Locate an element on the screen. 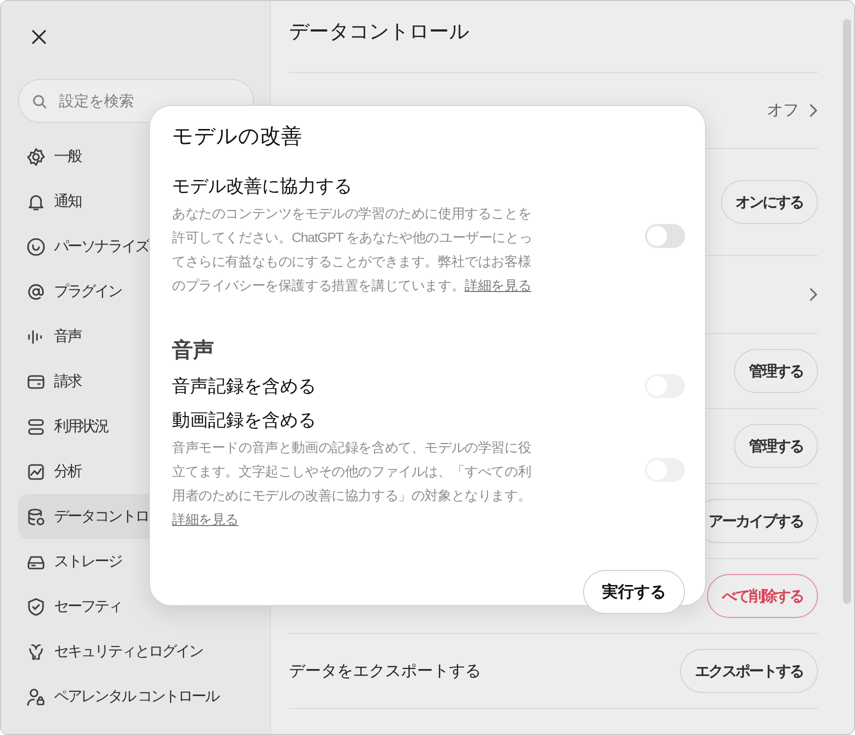  database-gear-icon is located at coordinates (36, 516).